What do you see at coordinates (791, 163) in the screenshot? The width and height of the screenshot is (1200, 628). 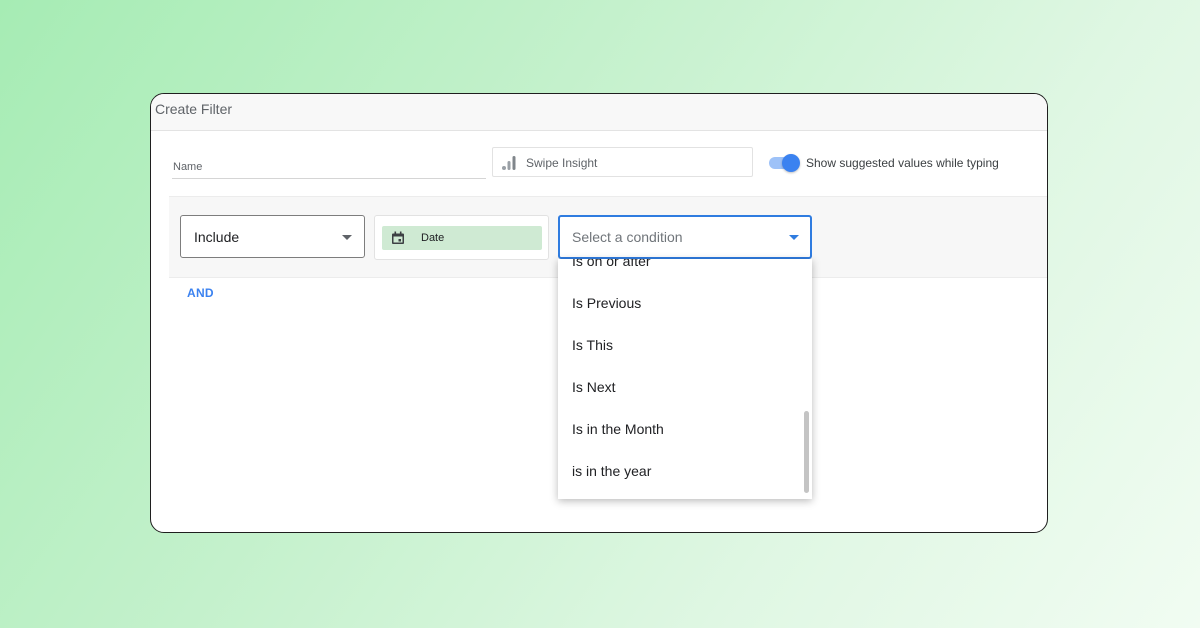 I see `toggle-knob` at bounding box center [791, 163].